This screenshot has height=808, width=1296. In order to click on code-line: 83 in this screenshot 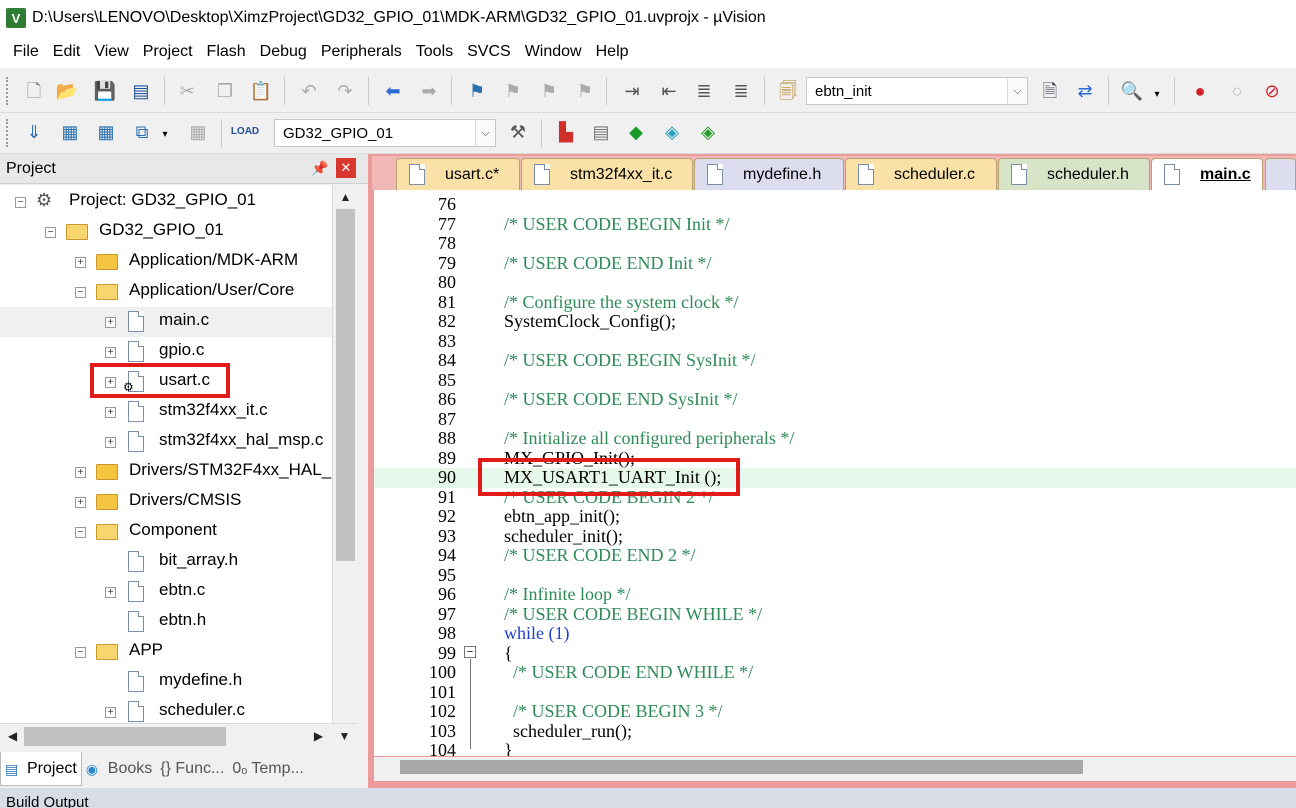, I will do `click(835, 341)`.